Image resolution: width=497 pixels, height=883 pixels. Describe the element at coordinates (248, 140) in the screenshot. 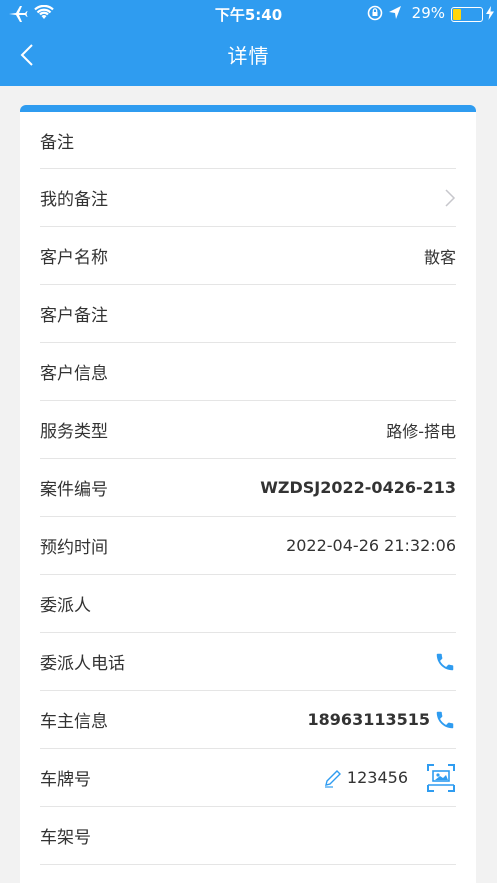

I see `row-remark: 备注` at that location.